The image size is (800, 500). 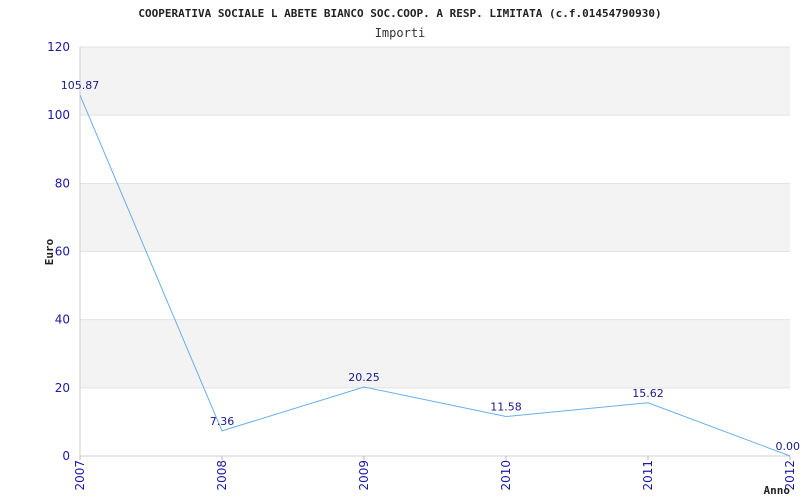 What do you see at coordinates (49, 251) in the screenshot?
I see `y-axis-title: Euro` at bounding box center [49, 251].